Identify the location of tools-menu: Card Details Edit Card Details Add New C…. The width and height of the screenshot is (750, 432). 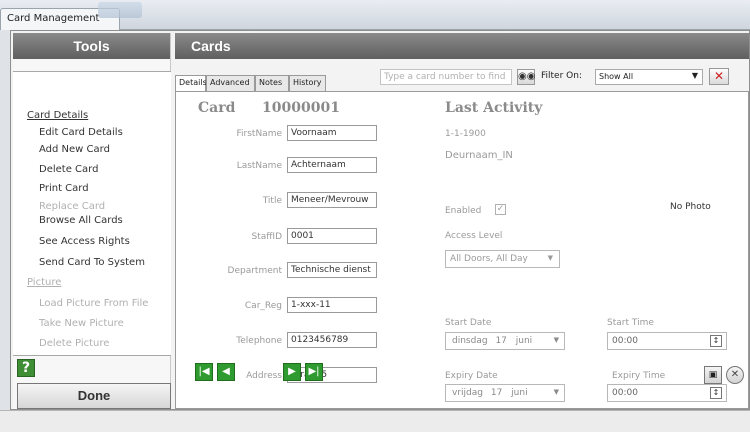
(92, 213).